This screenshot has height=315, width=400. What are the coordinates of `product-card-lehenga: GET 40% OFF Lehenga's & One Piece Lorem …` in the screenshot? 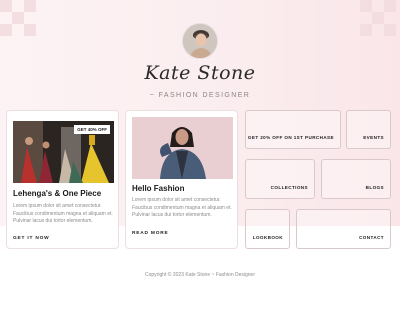 It's located at (62, 179).